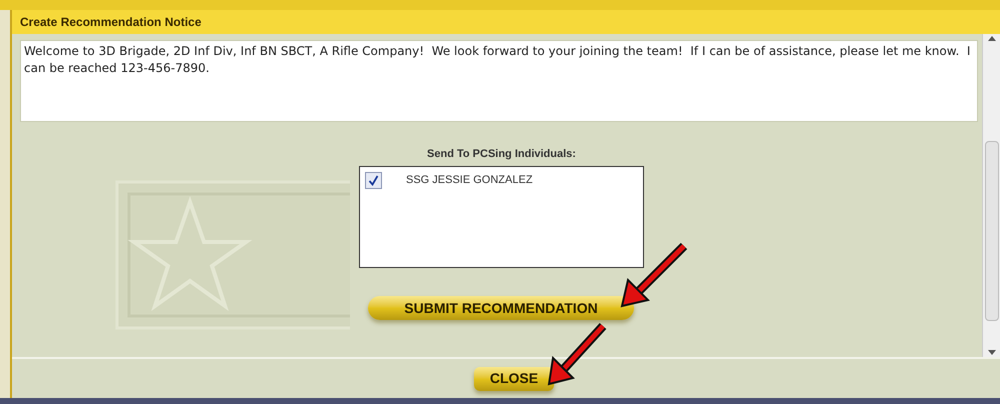 The width and height of the screenshot is (1000, 404). I want to click on submit-button: SUBMIT RECOMMENDATION, so click(501, 308).